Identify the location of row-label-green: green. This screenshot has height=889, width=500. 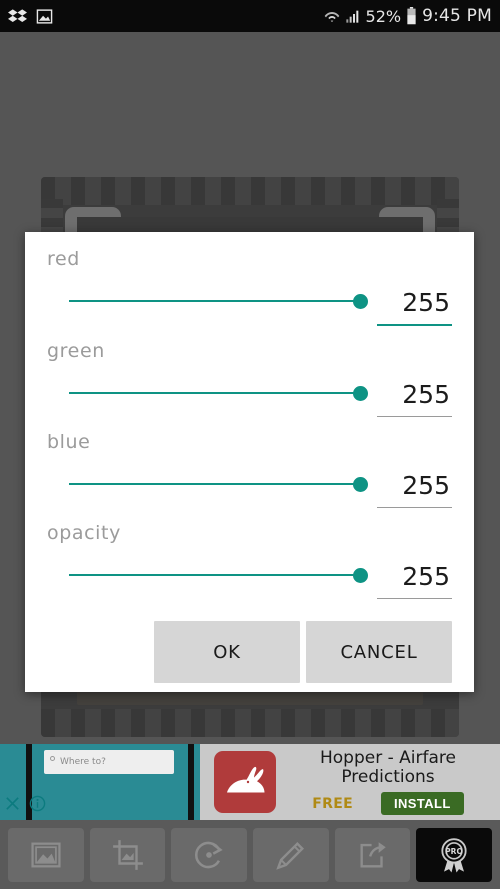
(76, 351).